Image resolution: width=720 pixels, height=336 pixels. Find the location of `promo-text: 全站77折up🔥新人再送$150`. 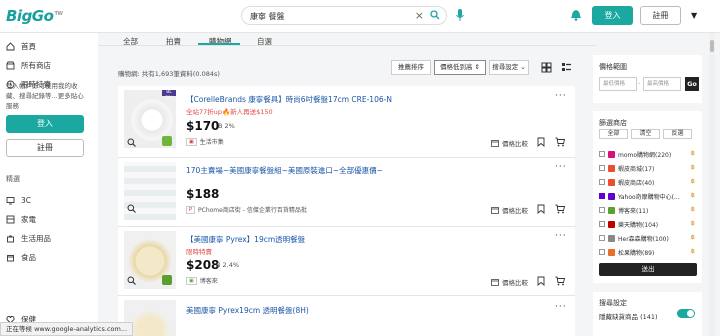

promo-text: 全站77折up🔥新人再送$150 is located at coordinates (229, 112).